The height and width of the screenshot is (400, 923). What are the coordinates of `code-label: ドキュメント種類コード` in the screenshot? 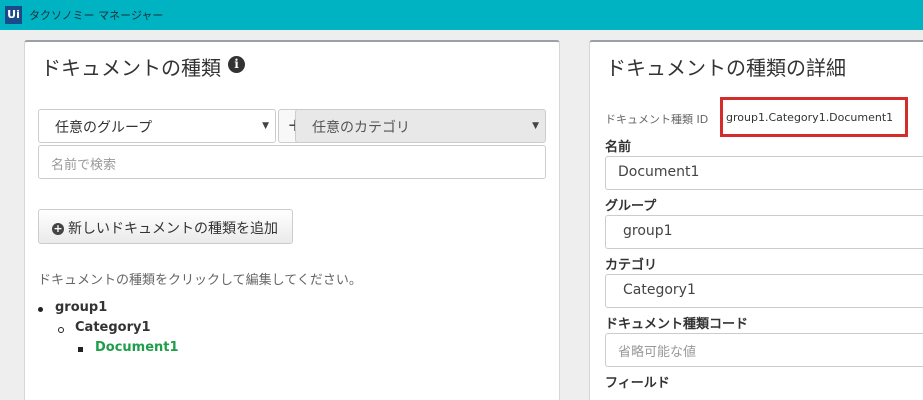 It's located at (677, 324).